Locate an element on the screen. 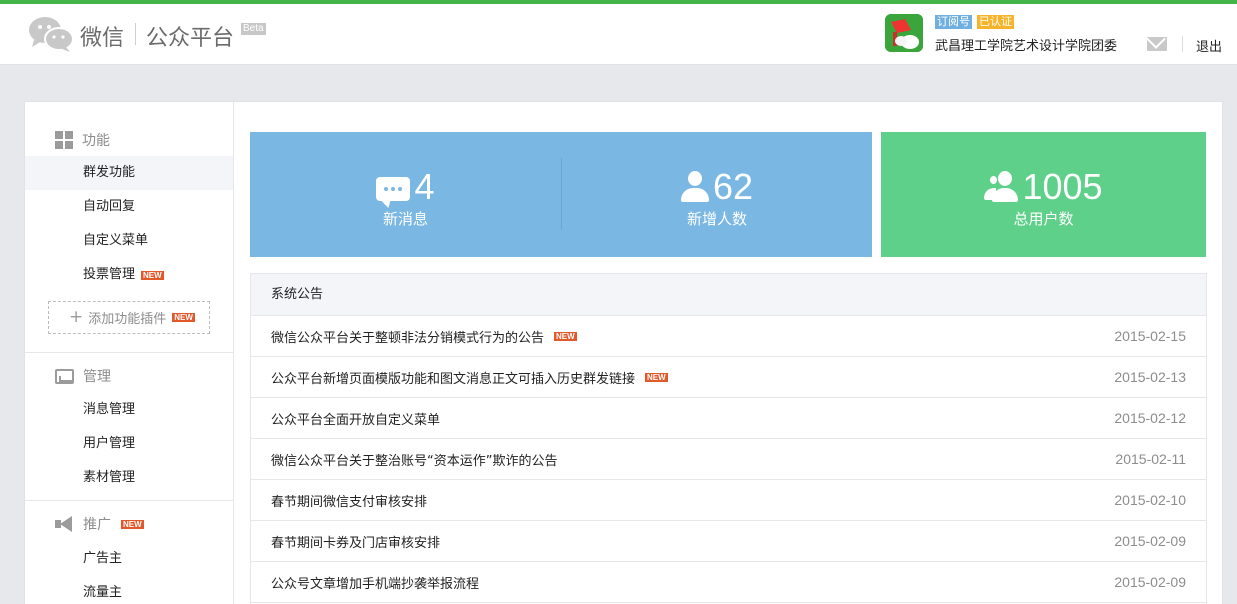 The height and width of the screenshot is (604, 1237). sidebar-item-messages: 消息管理 is located at coordinates (129, 410).